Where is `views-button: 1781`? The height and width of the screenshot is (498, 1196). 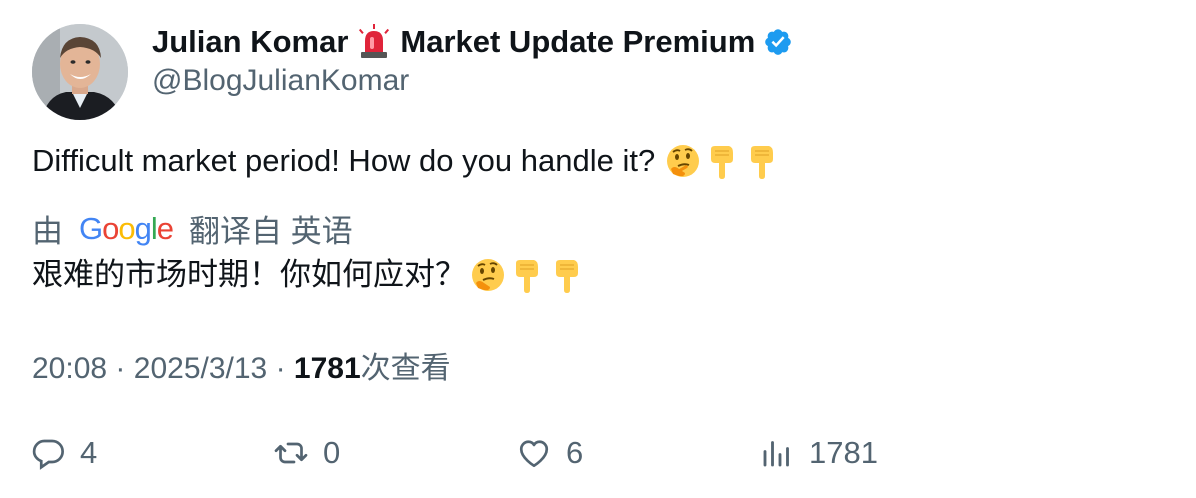
views-button: 1781 is located at coordinates (818, 453).